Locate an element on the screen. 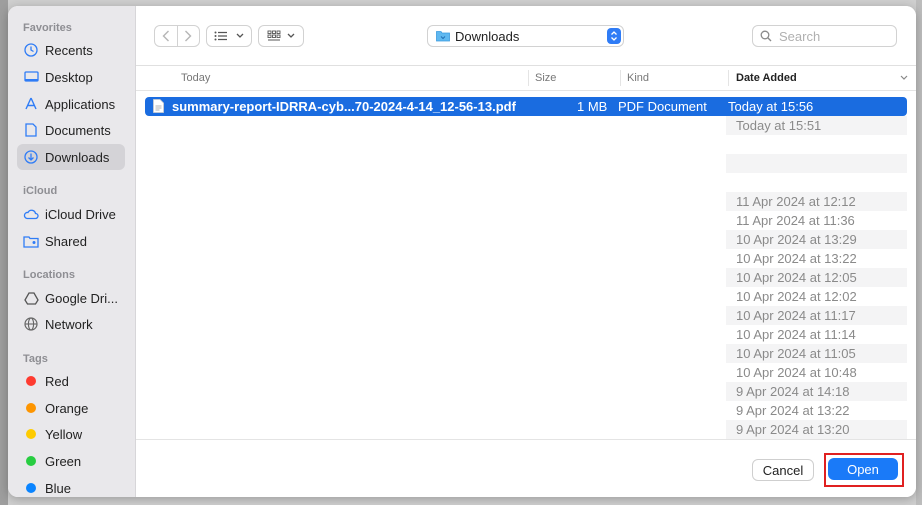 This screenshot has height=505, width=922. section-tags: Tags is located at coordinates (35, 359).